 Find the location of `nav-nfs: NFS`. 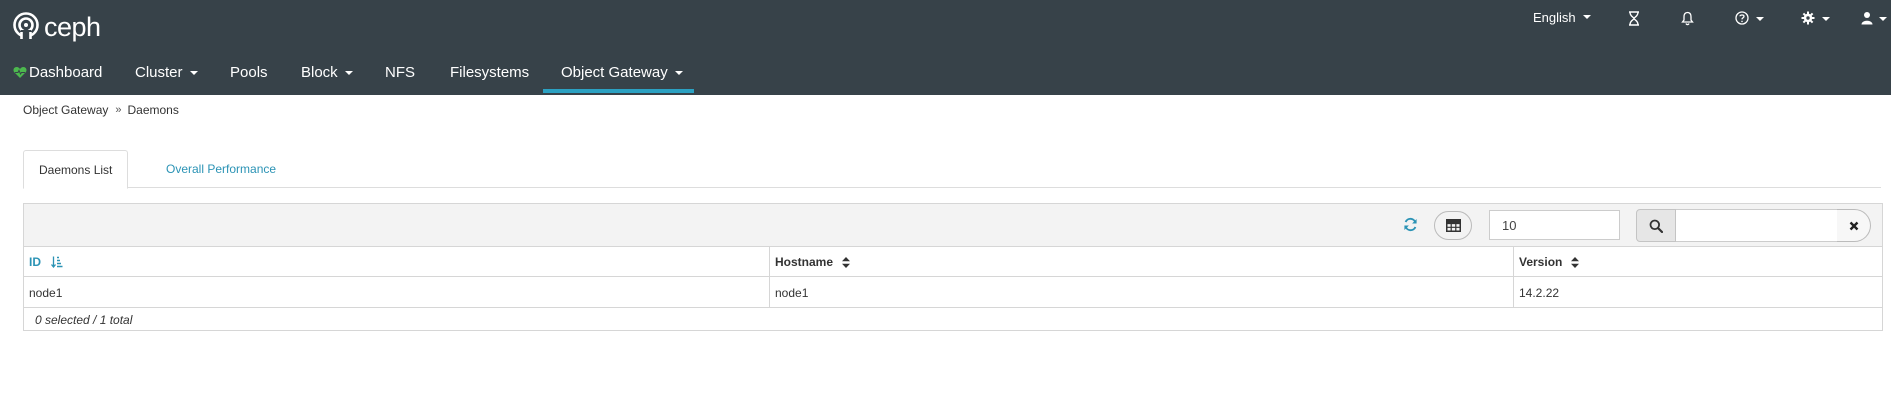

nav-nfs: NFS is located at coordinates (400, 72).